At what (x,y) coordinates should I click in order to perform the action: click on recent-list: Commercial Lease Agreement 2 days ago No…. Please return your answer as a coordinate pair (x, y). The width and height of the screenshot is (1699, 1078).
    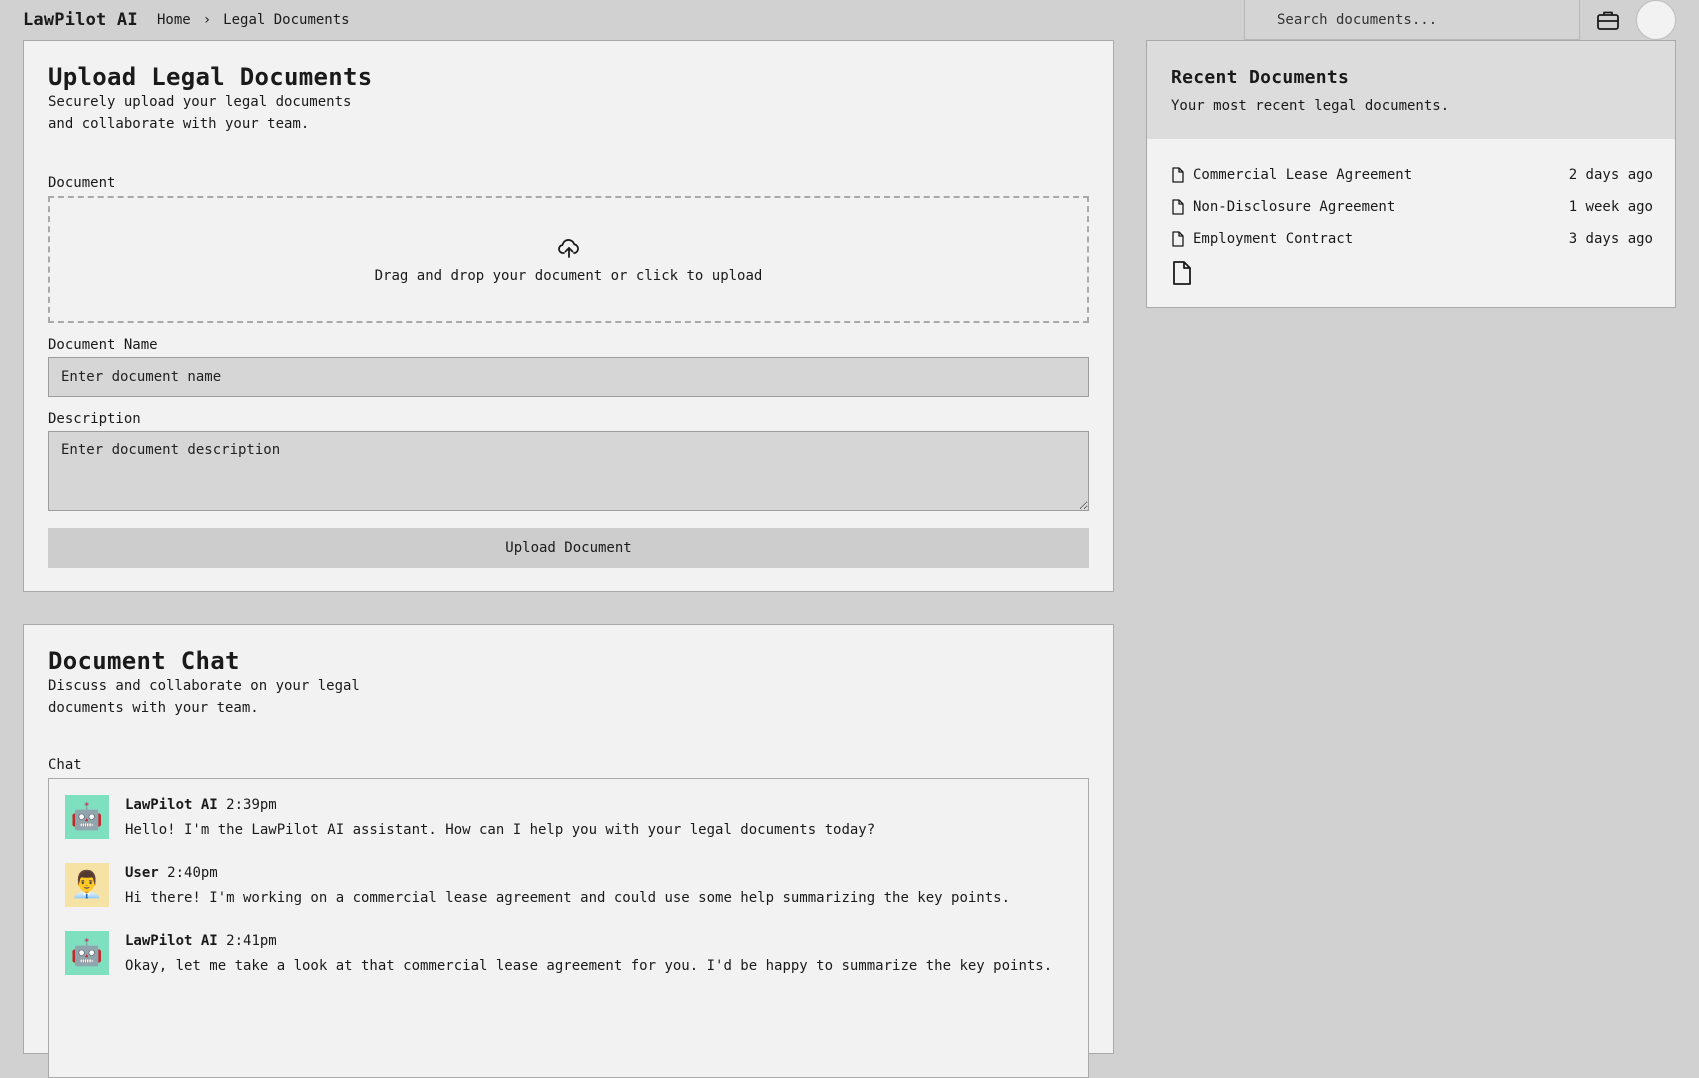
    Looking at the image, I should click on (1412, 207).